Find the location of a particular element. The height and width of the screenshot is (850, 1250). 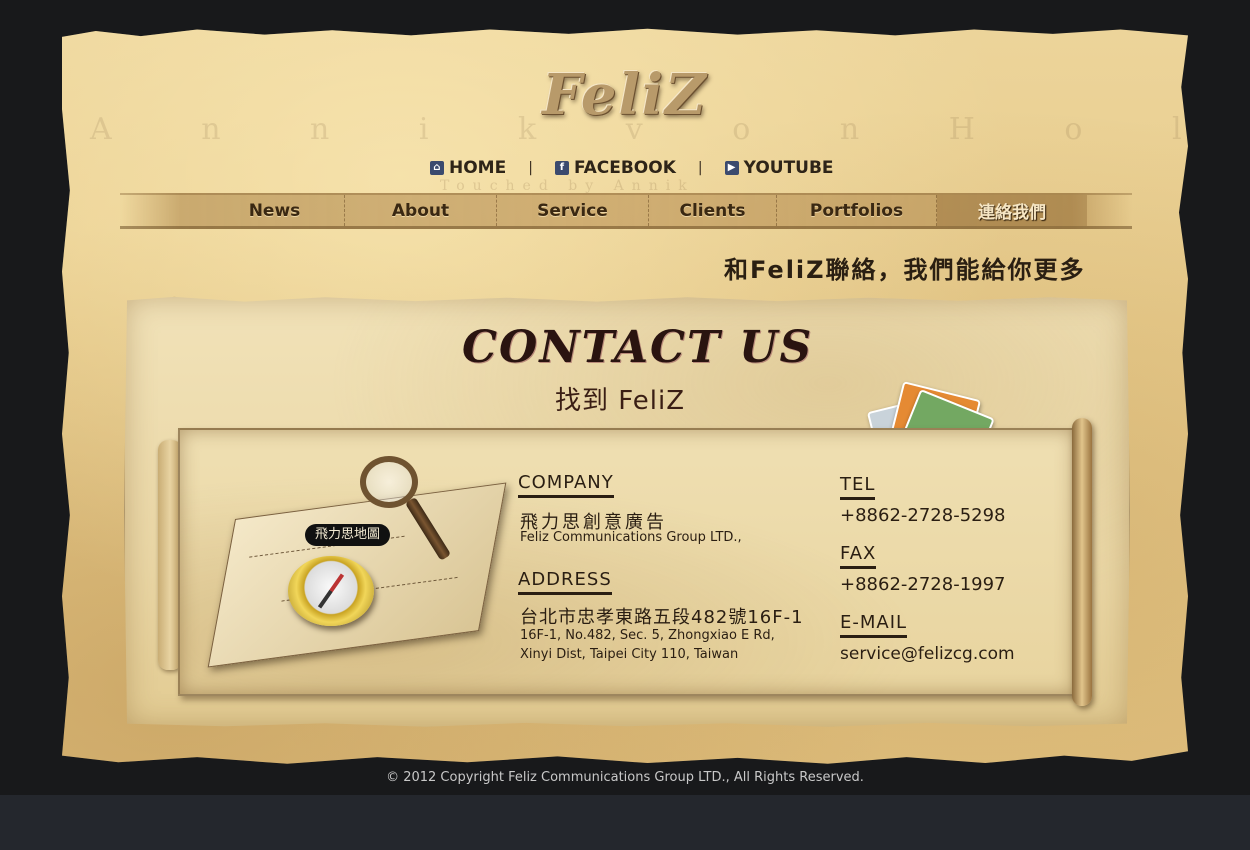

address-en-line2: Xinyi Dist, Taipei City 110, Taiwan is located at coordinates (629, 654).